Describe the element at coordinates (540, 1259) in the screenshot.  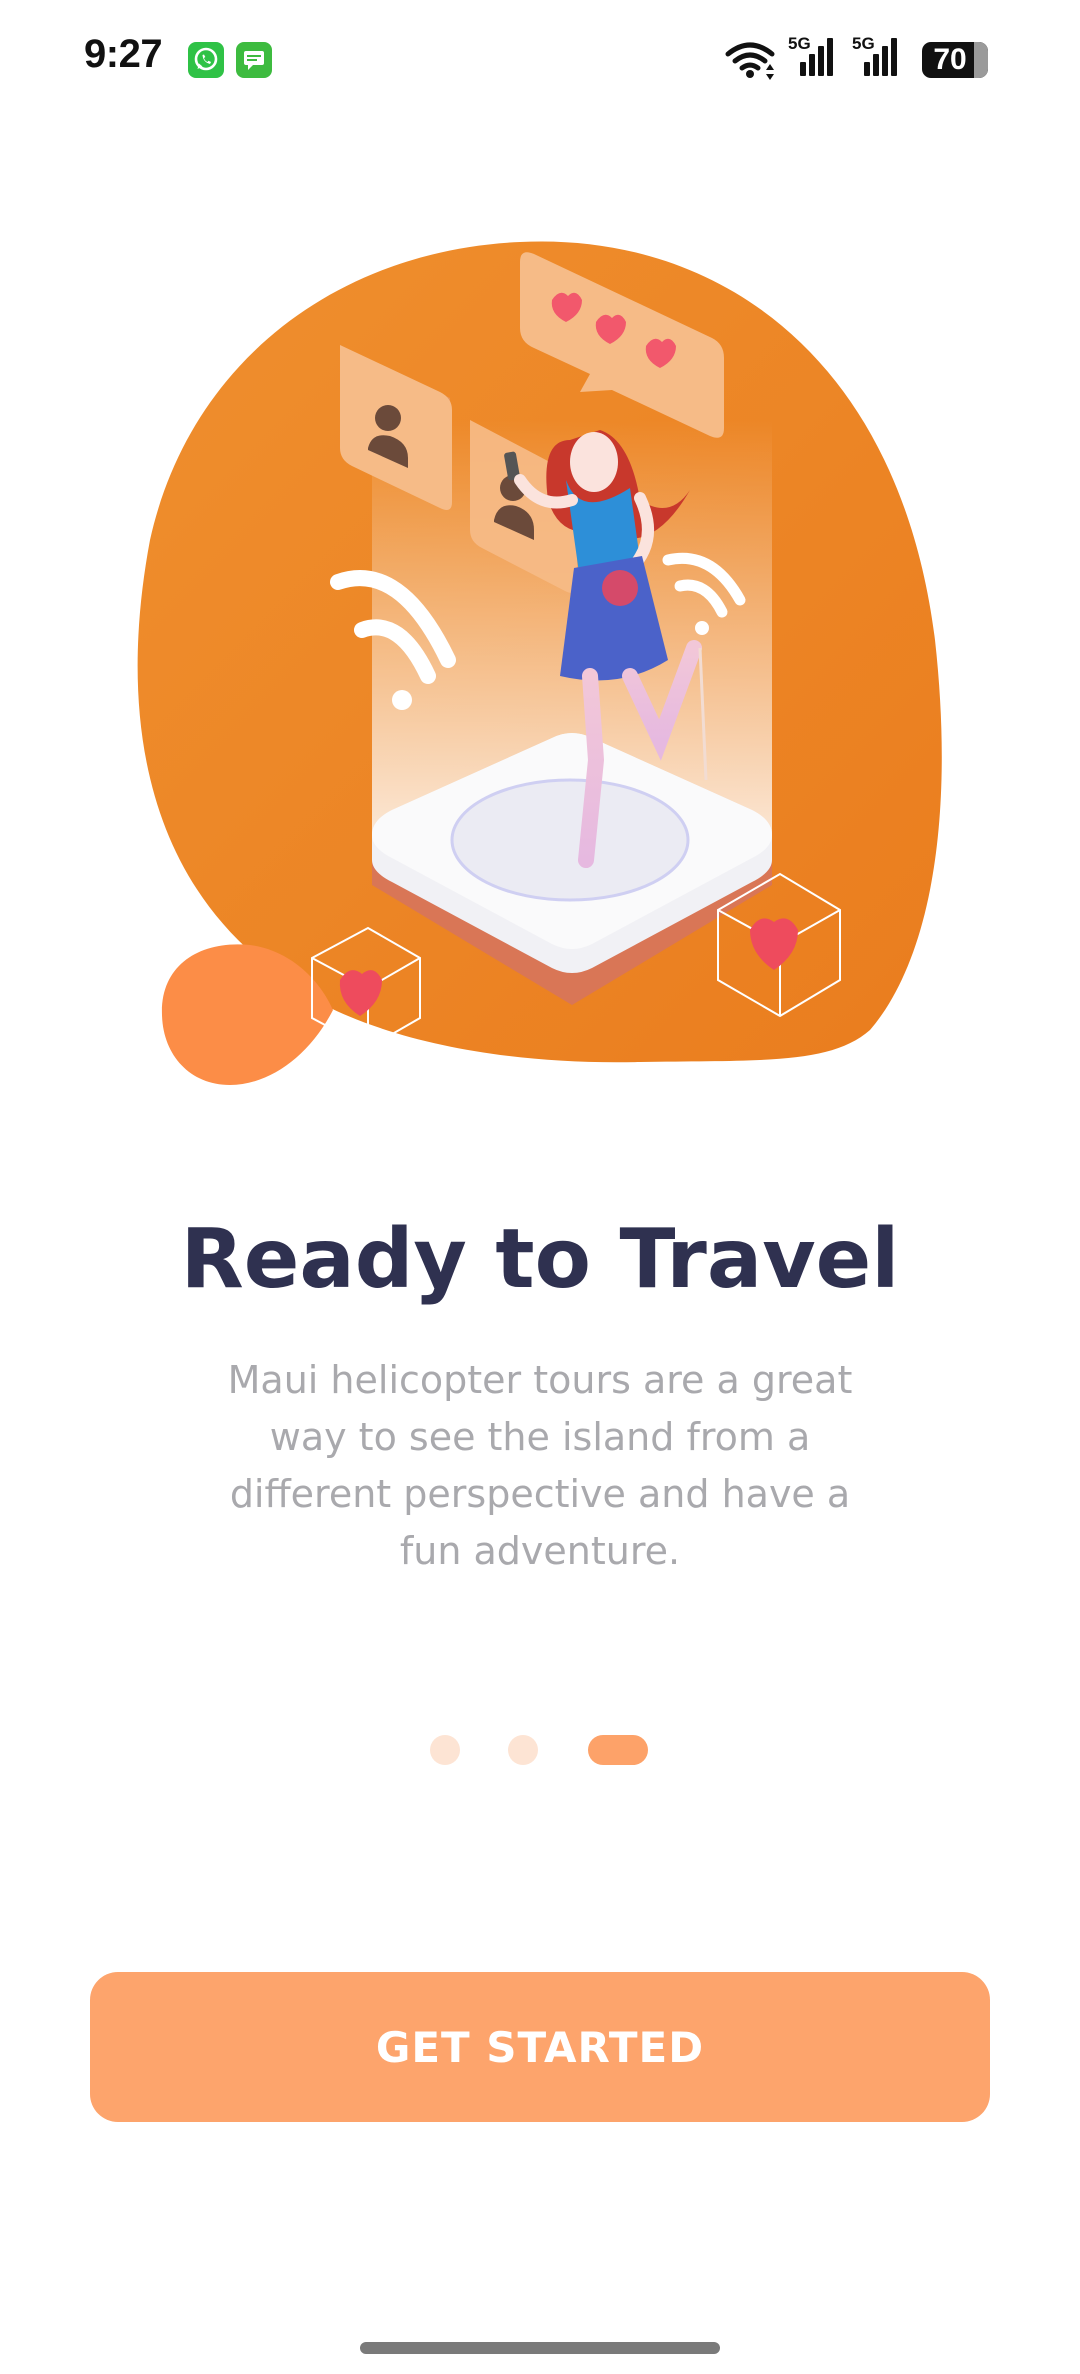
I see `page-title: Ready to Travel` at that location.